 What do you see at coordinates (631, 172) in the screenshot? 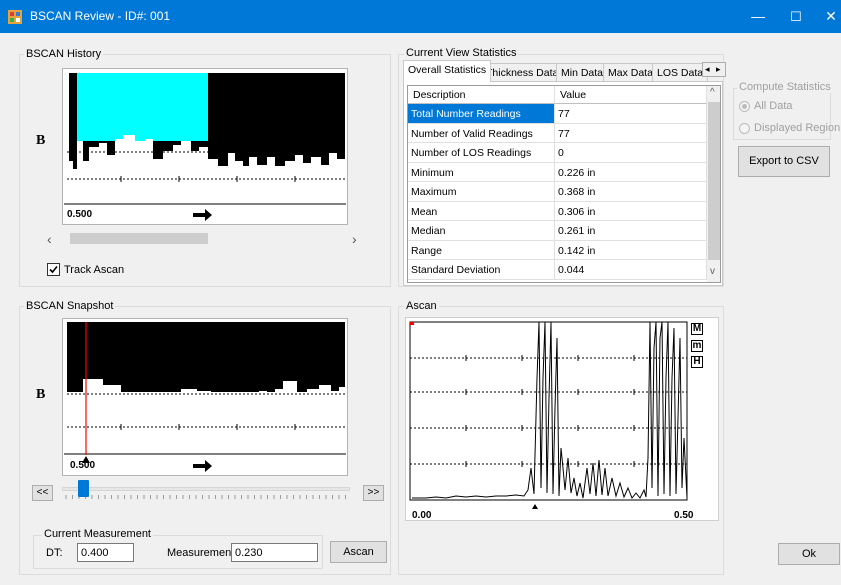
I see `grid-cell-value: 0.226 in` at bounding box center [631, 172].